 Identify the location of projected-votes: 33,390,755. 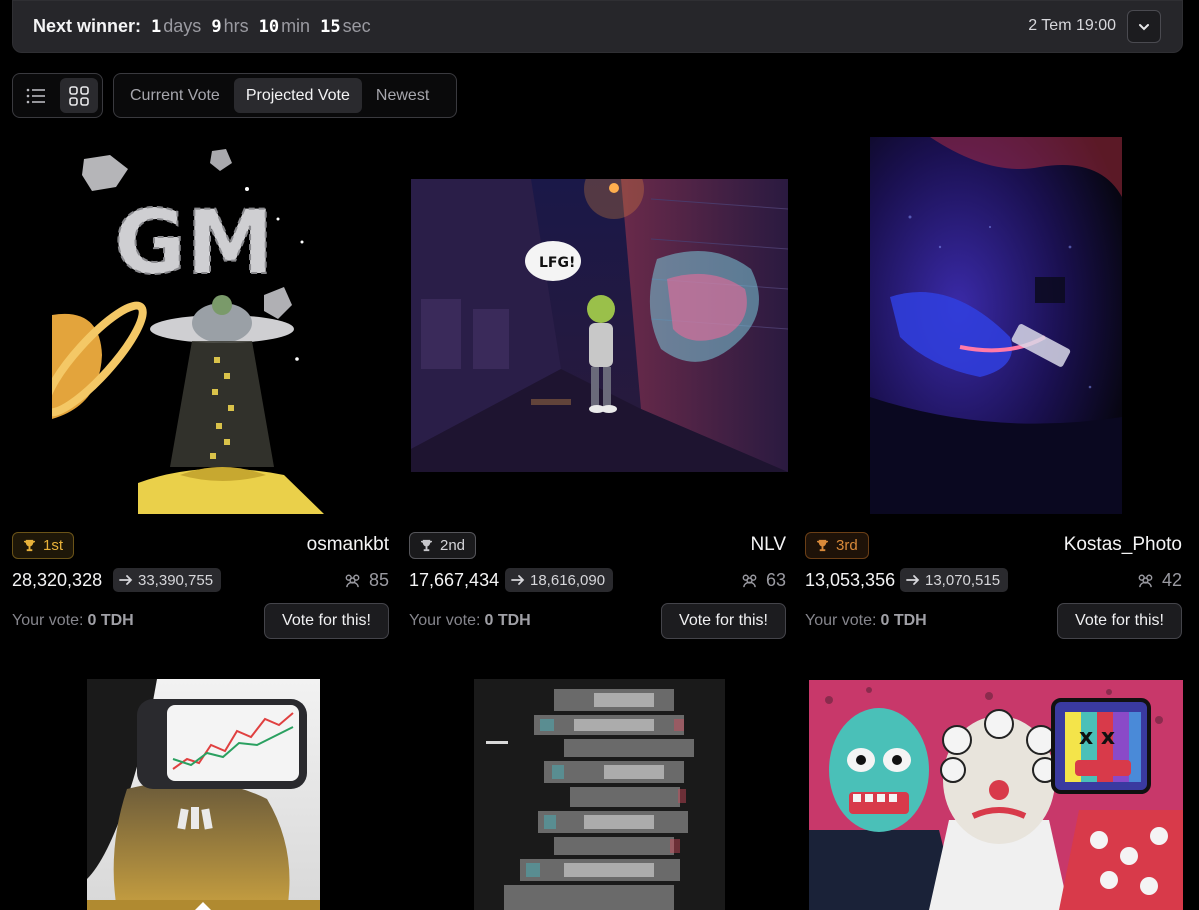
(176, 580).